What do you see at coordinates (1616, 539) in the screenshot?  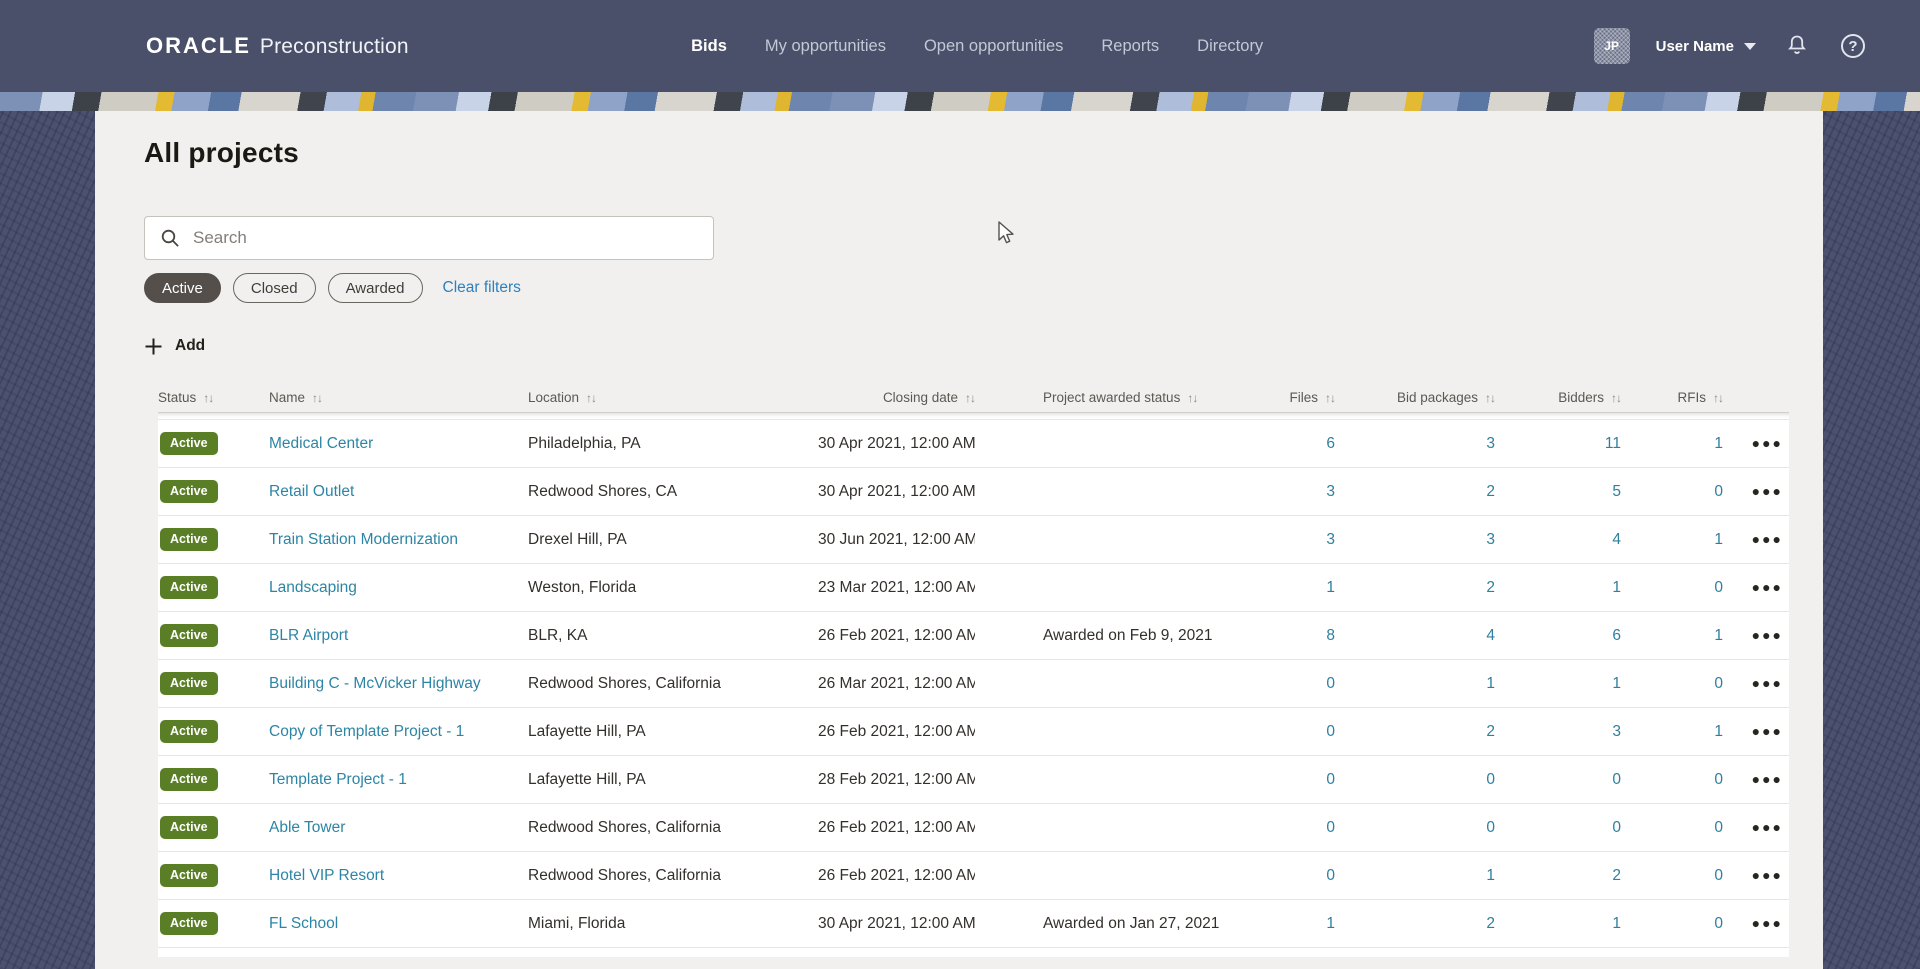 I see `bidders-count-link: 4` at bounding box center [1616, 539].